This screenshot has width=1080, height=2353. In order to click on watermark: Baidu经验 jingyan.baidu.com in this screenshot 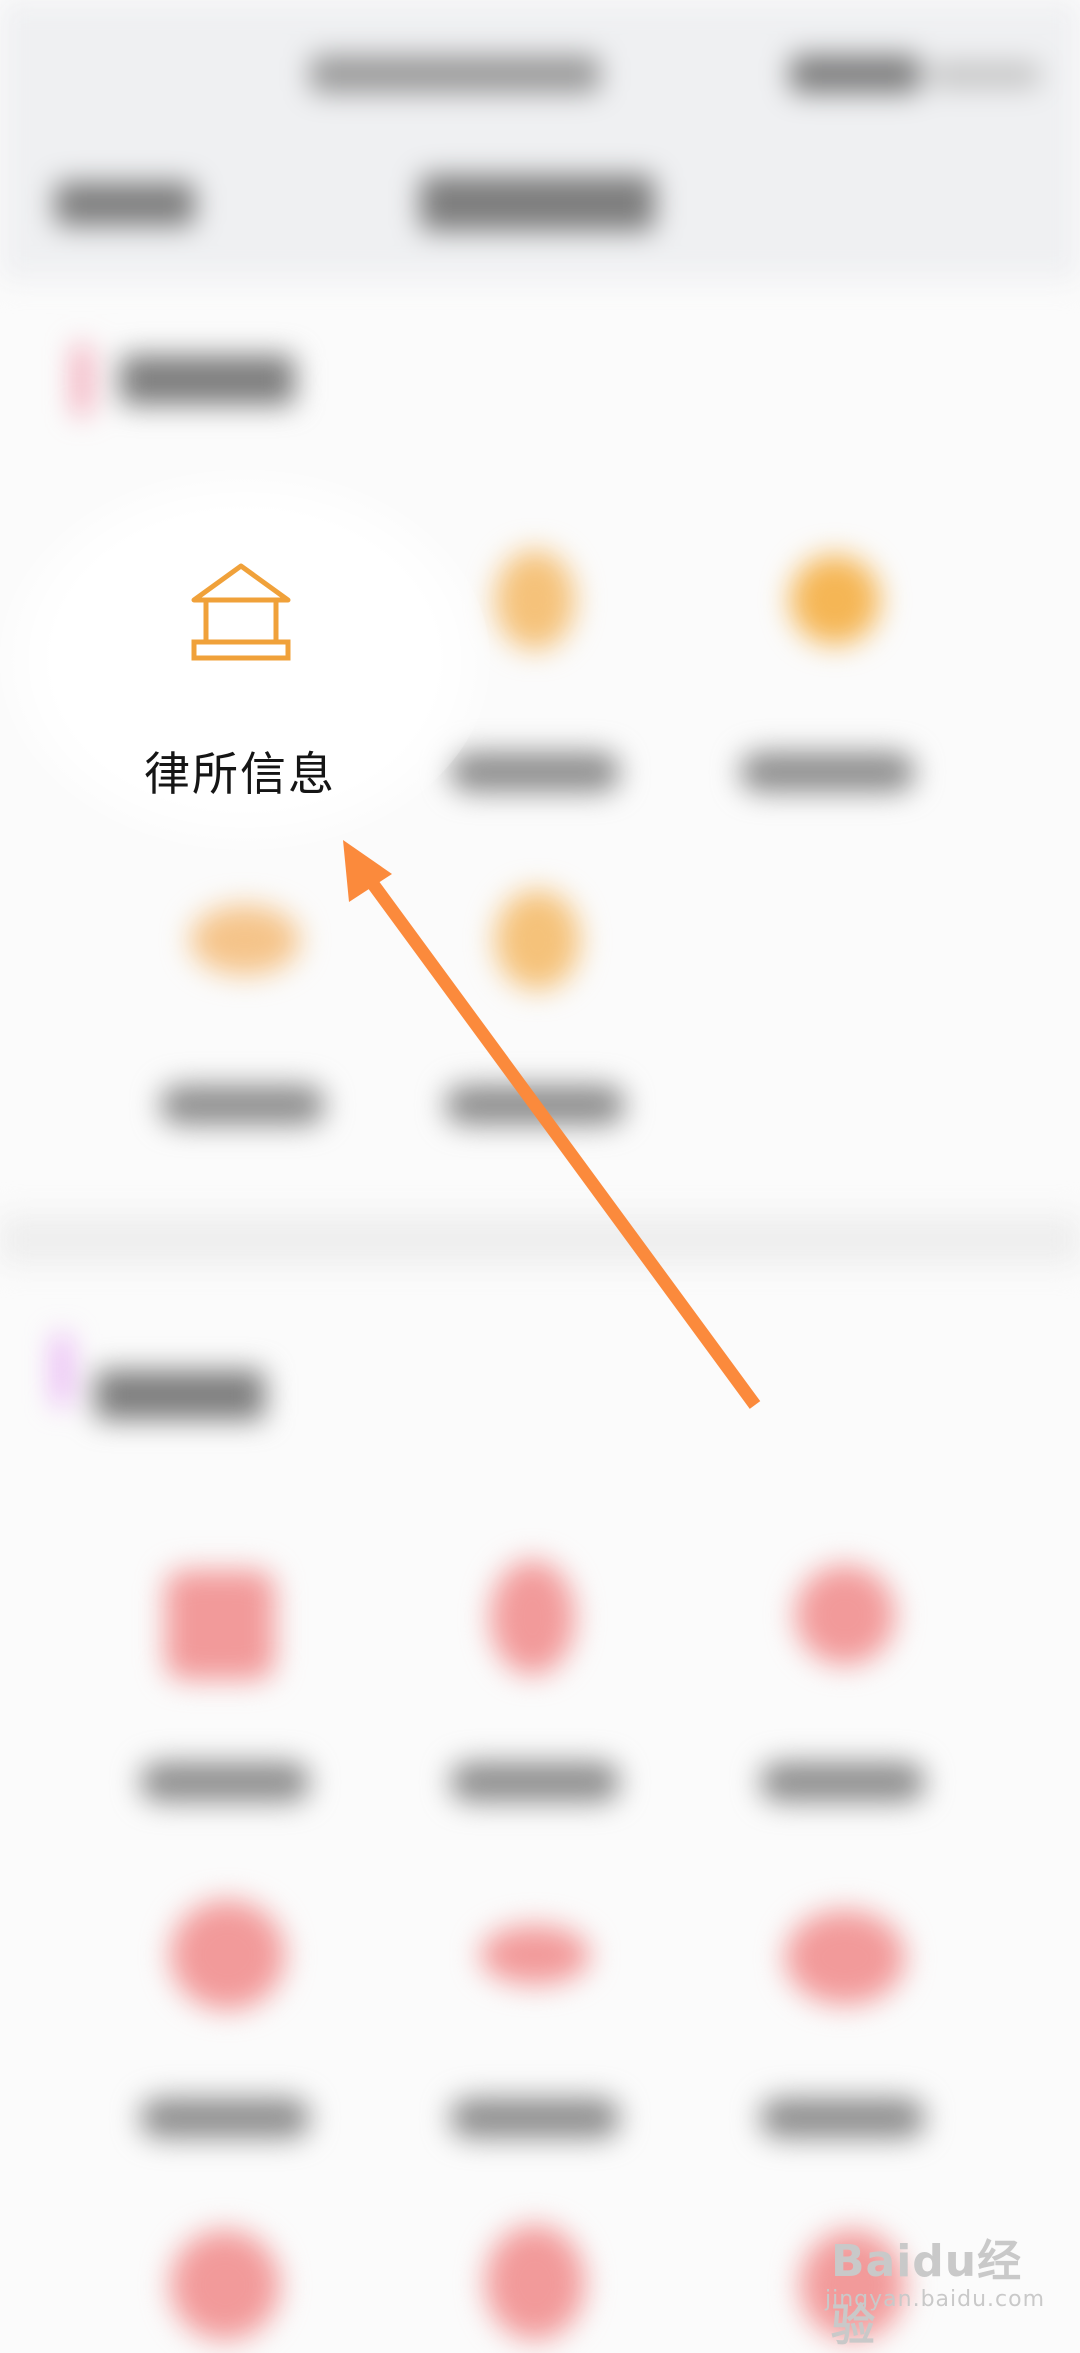, I will do `click(945, 2288)`.